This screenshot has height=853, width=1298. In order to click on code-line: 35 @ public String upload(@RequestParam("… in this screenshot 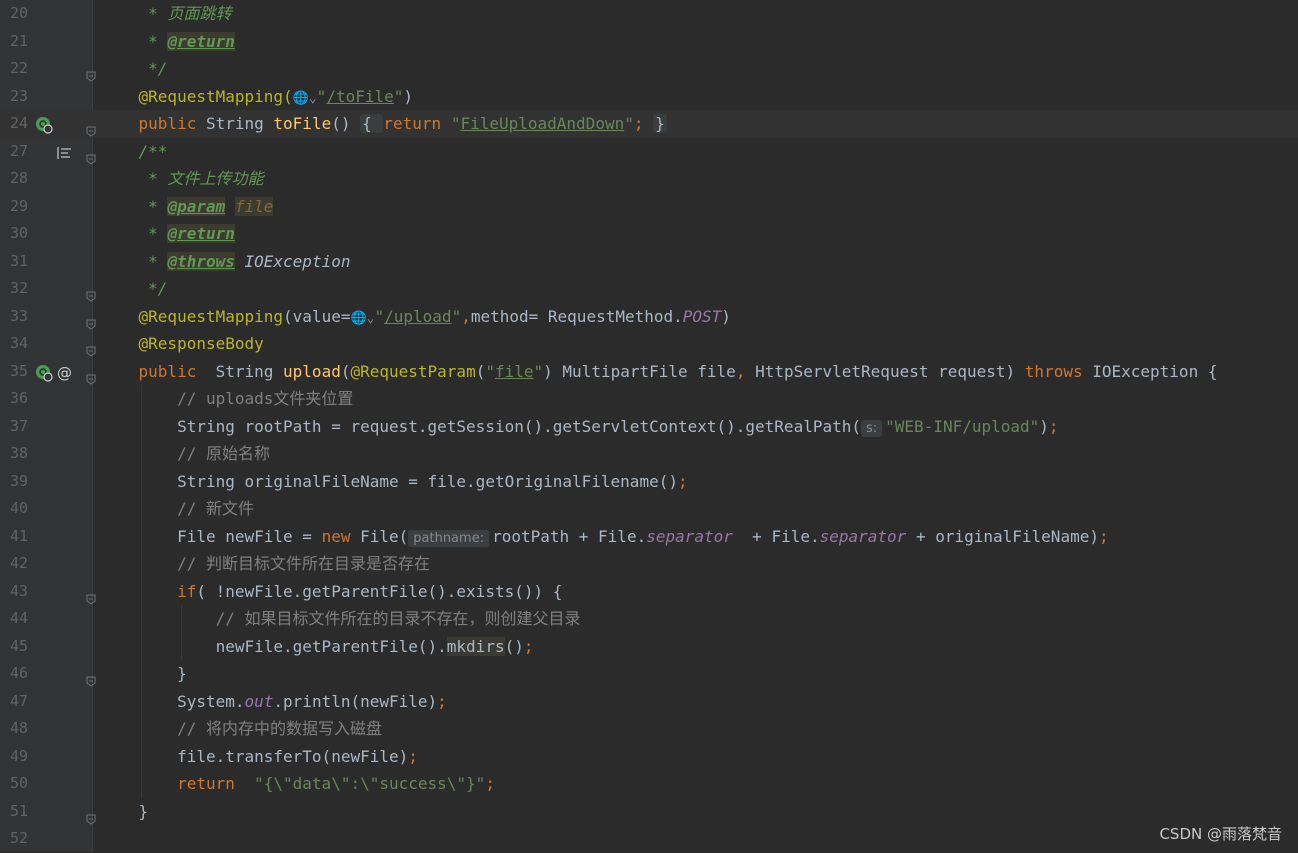, I will do `click(649, 372)`.